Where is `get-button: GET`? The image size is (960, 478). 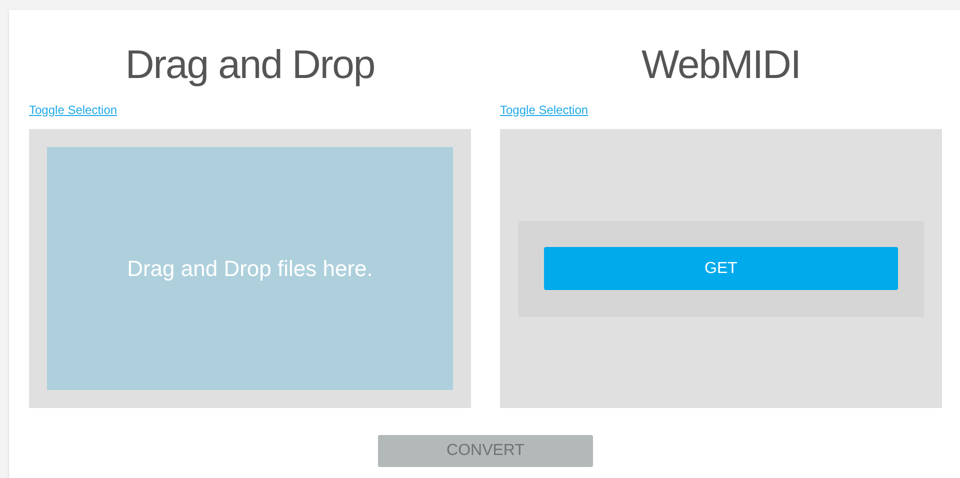 get-button: GET is located at coordinates (721, 268).